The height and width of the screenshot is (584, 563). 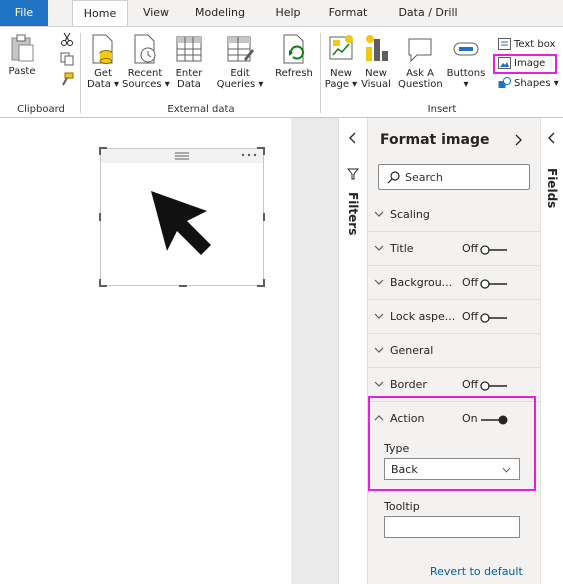 What do you see at coordinates (551, 351) in the screenshot?
I see `fields-pane: Fields` at bounding box center [551, 351].